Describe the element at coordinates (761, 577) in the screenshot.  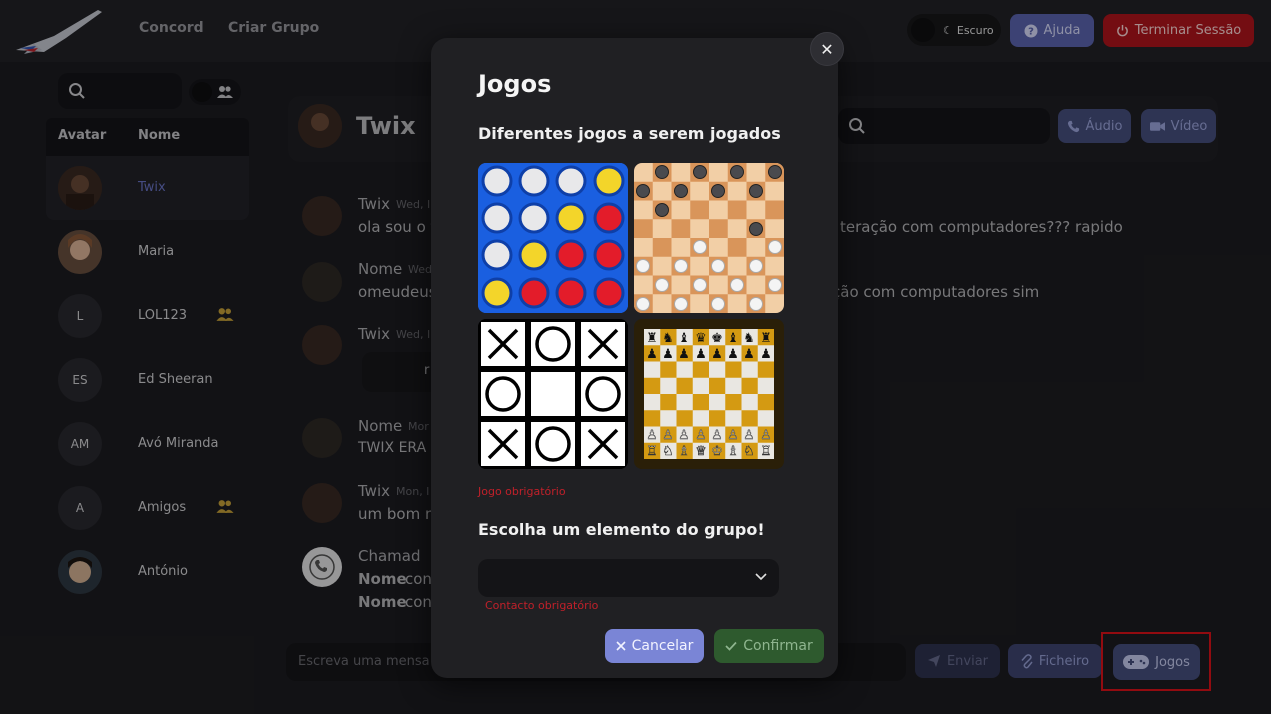
I see `chevron-down-icon` at that location.